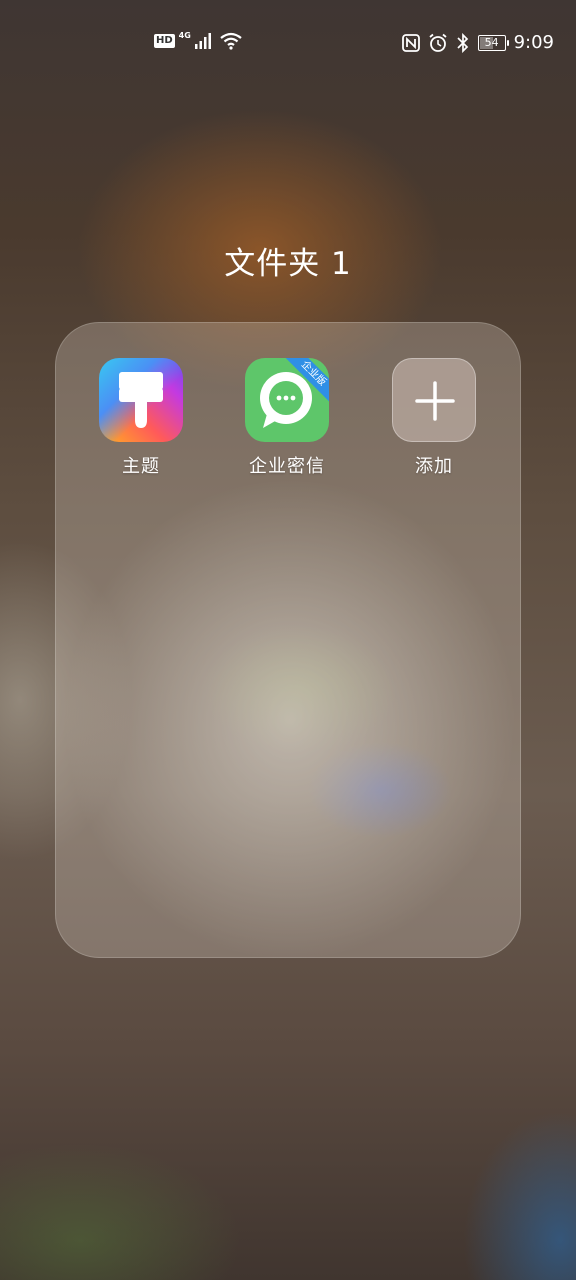  Describe the element at coordinates (533, 42) in the screenshot. I see `status-time: 9:09` at that location.